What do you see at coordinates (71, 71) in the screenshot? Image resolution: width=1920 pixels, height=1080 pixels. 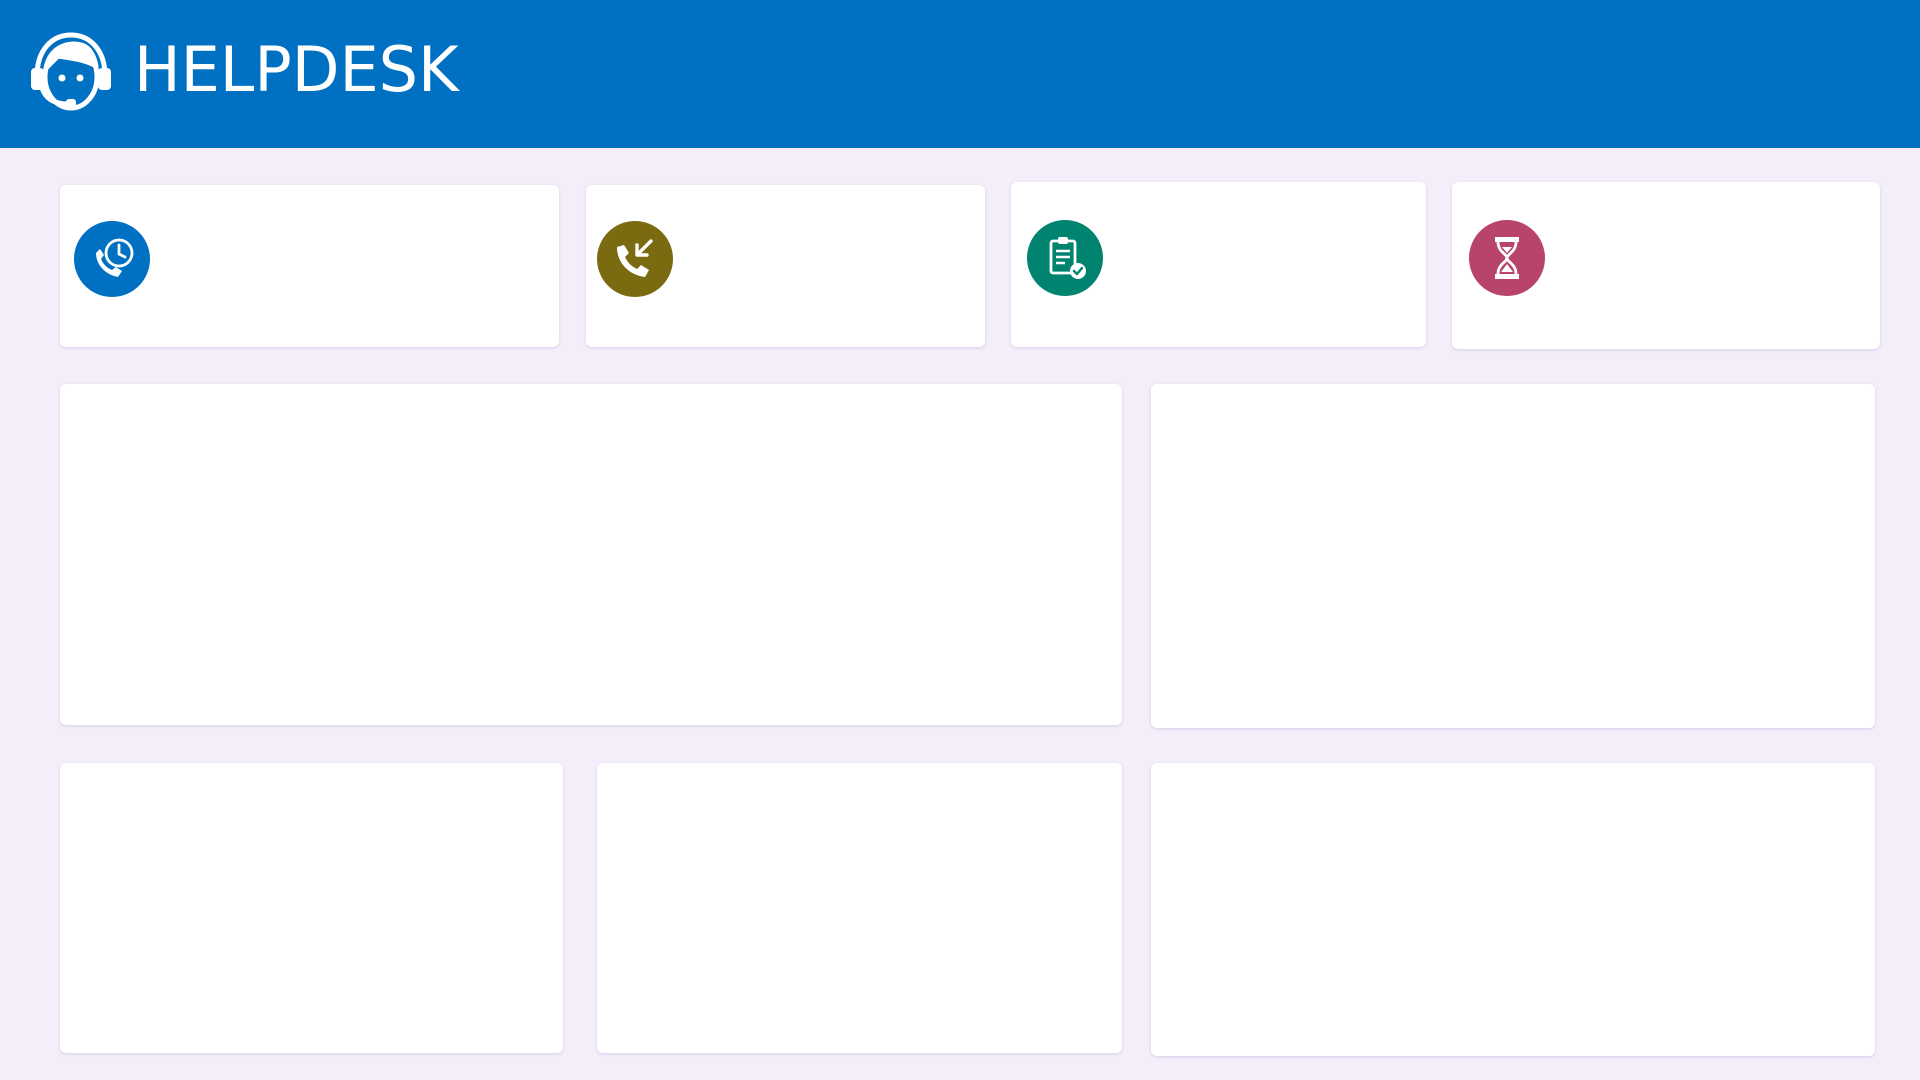 I see `support-agent-headset-icon` at bounding box center [71, 71].